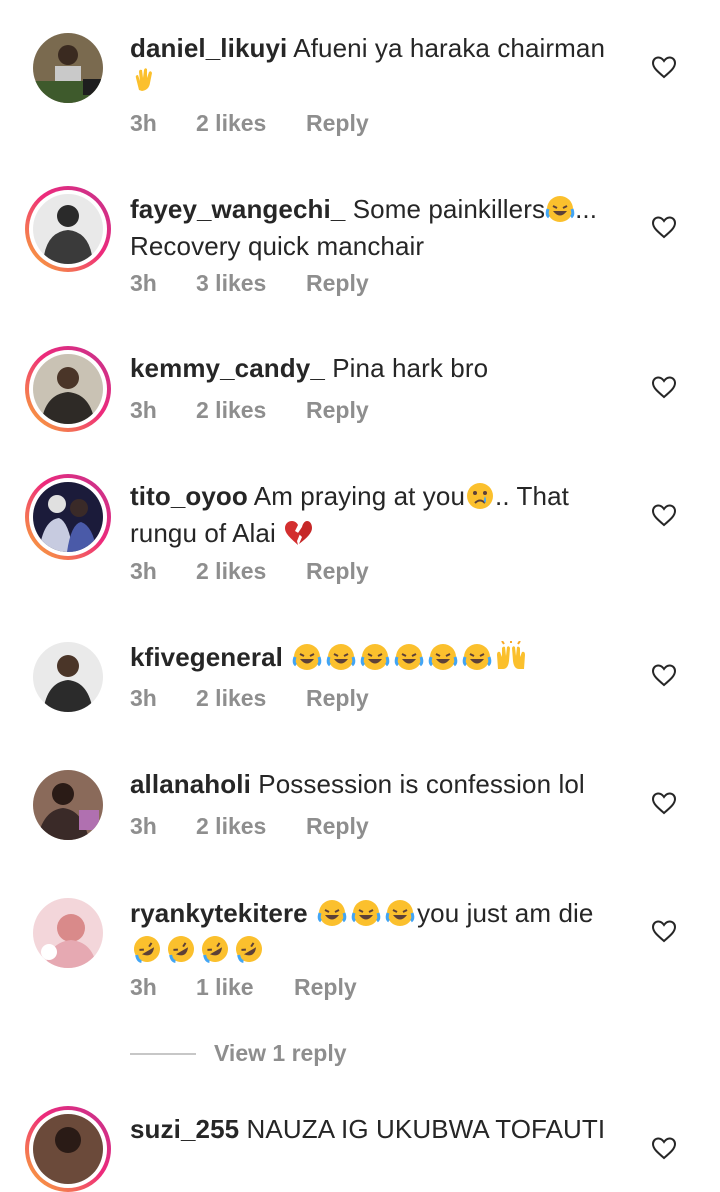 This screenshot has width=720, height=1192. What do you see at coordinates (359, 496) in the screenshot?
I see `comment-text: Am praying at you` at bounding box center [359, 496].